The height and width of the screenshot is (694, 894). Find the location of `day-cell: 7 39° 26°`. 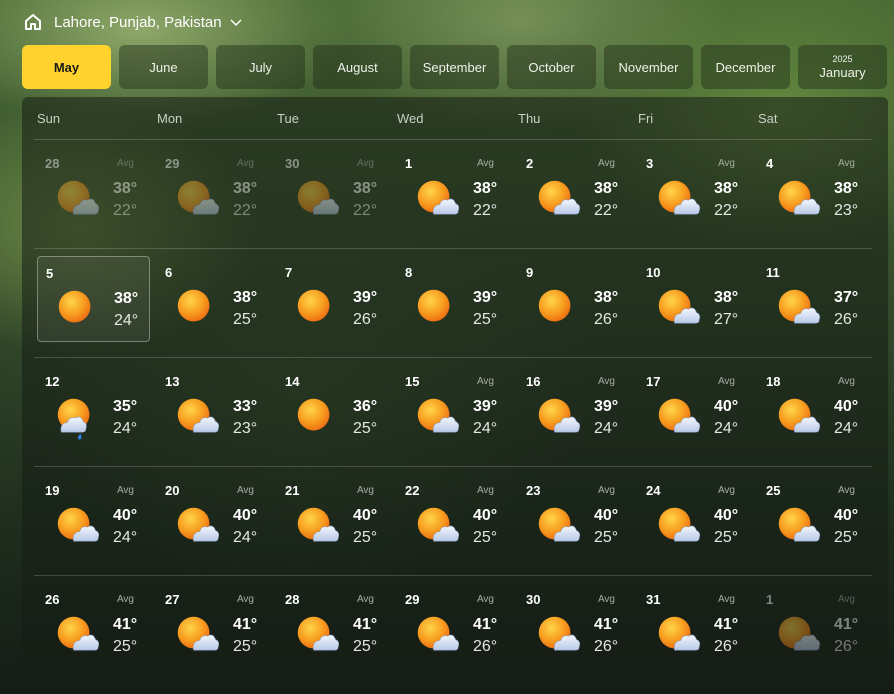

day-cell: 7 39° 26° is located at coordinates (333, 299).